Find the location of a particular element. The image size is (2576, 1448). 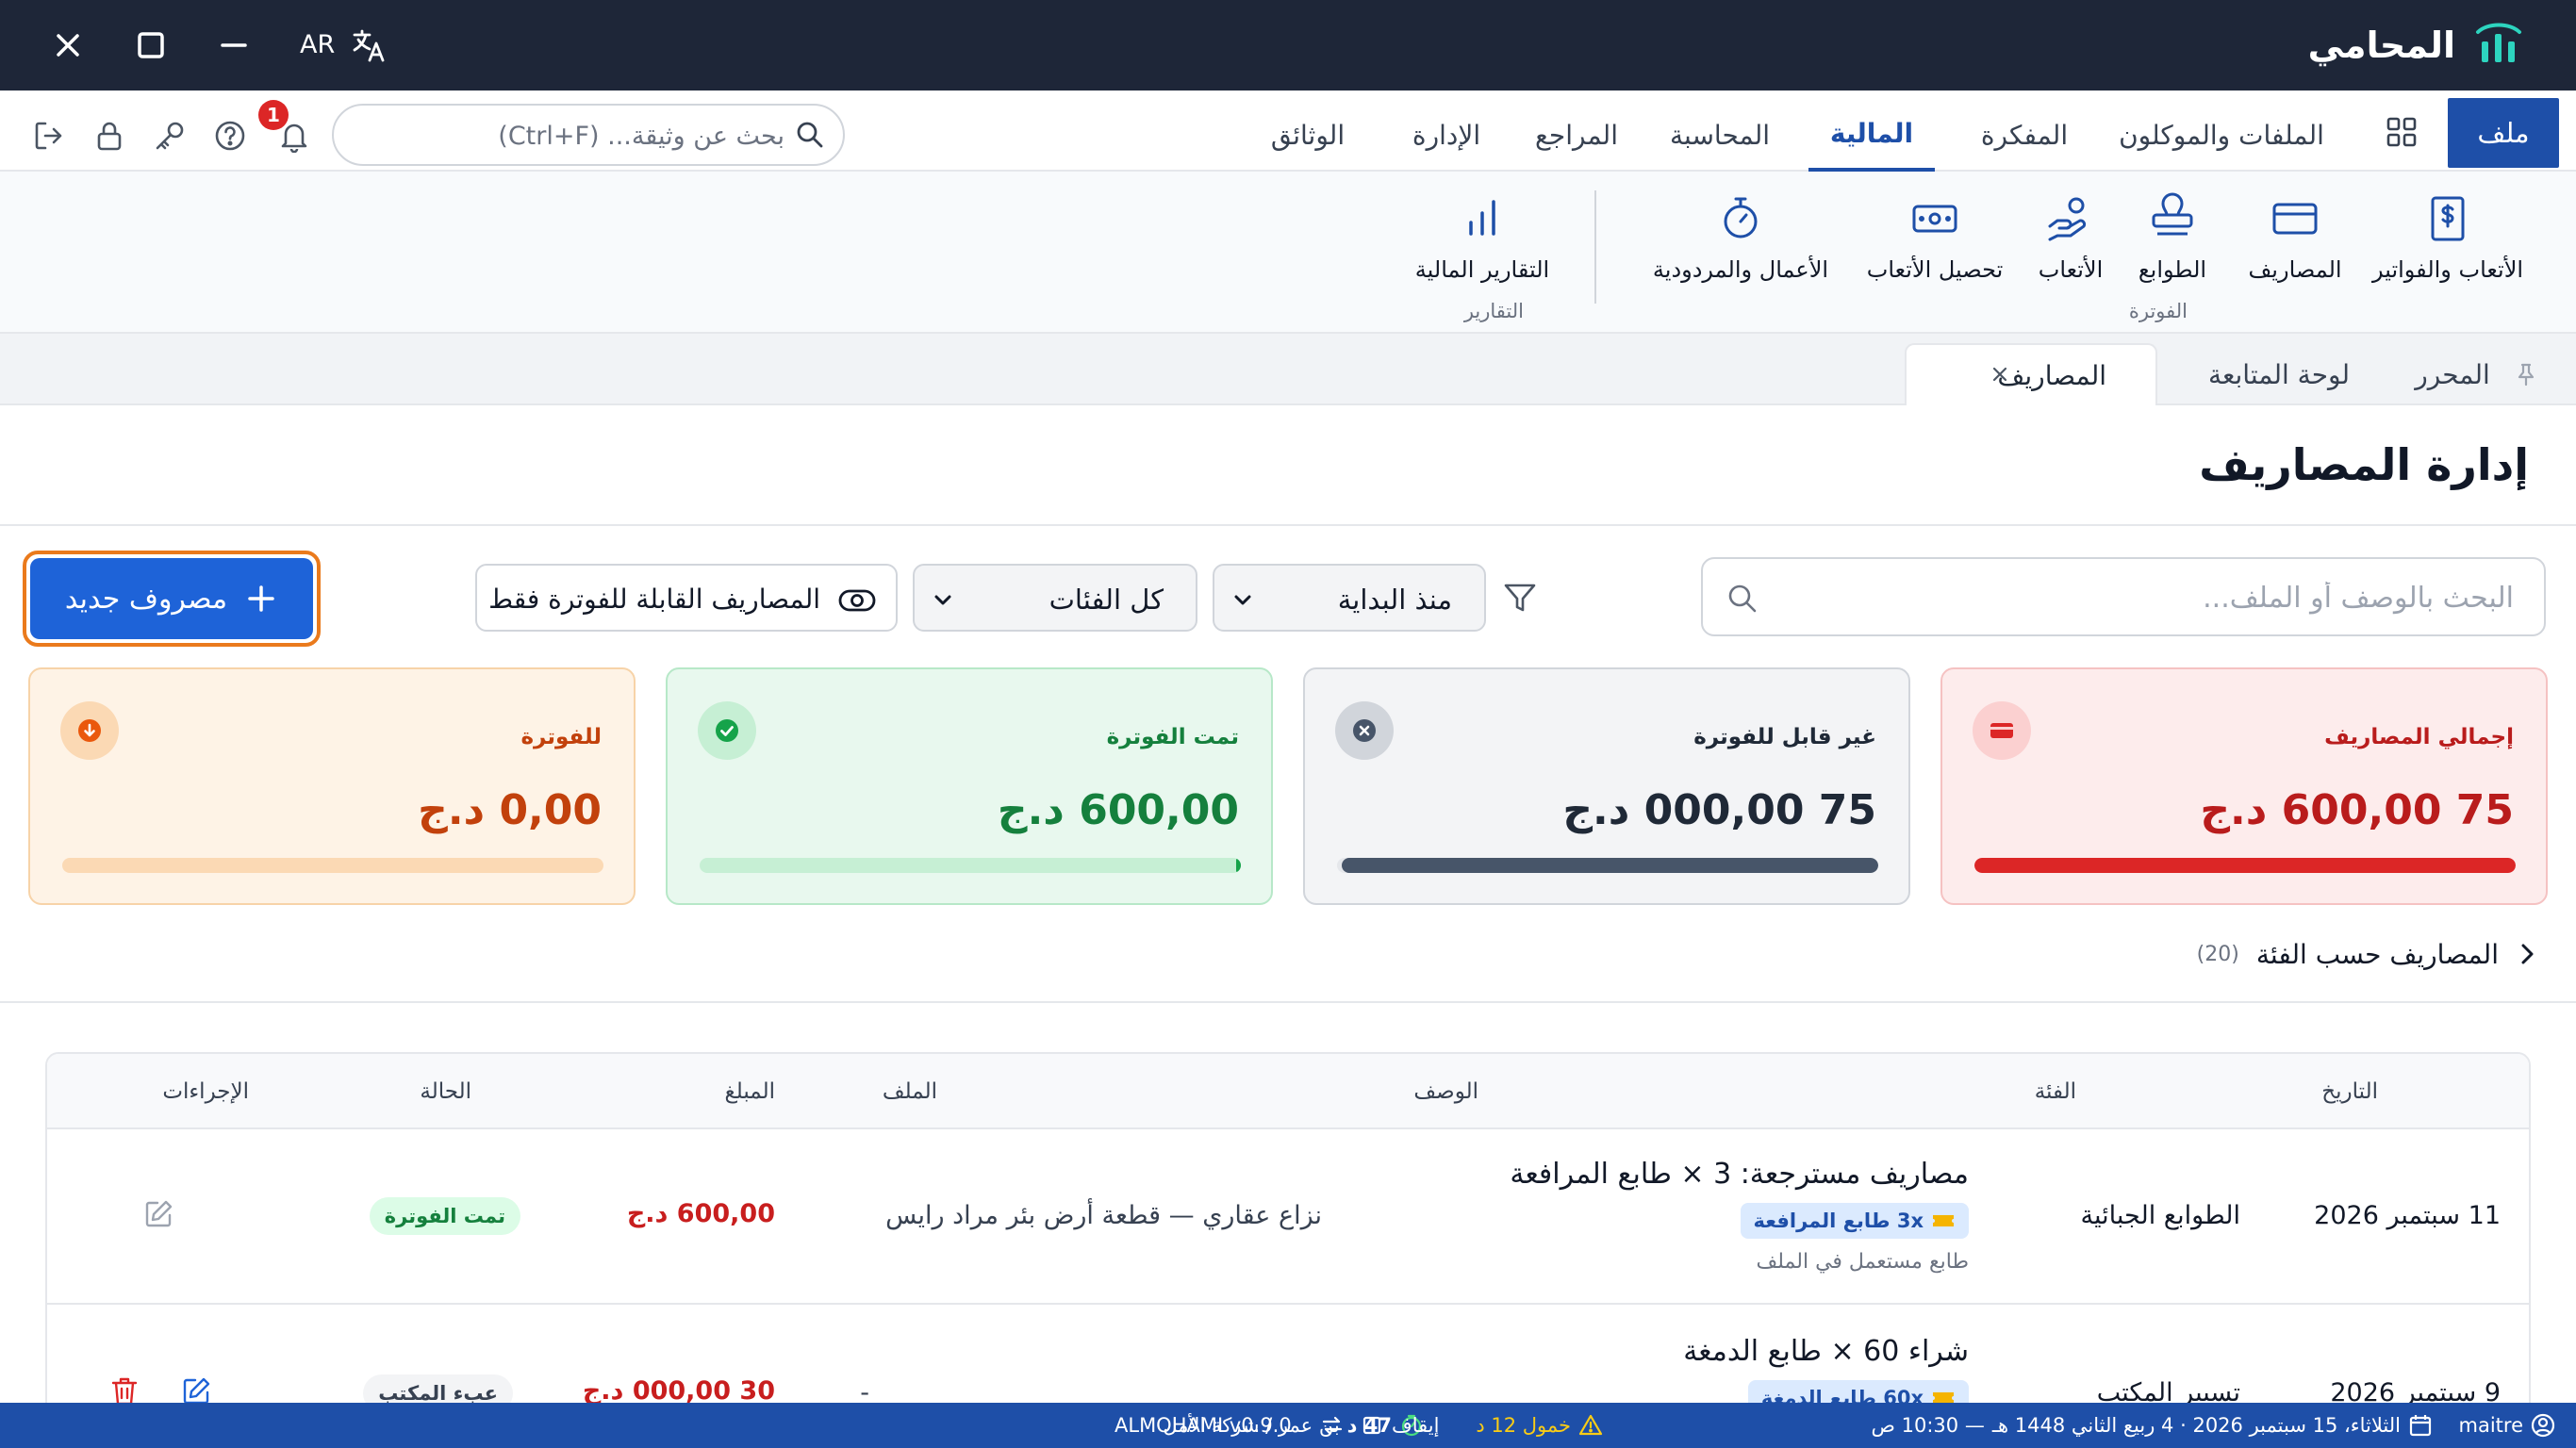

column-status: الحالة is located at coordinates (445, 1092).